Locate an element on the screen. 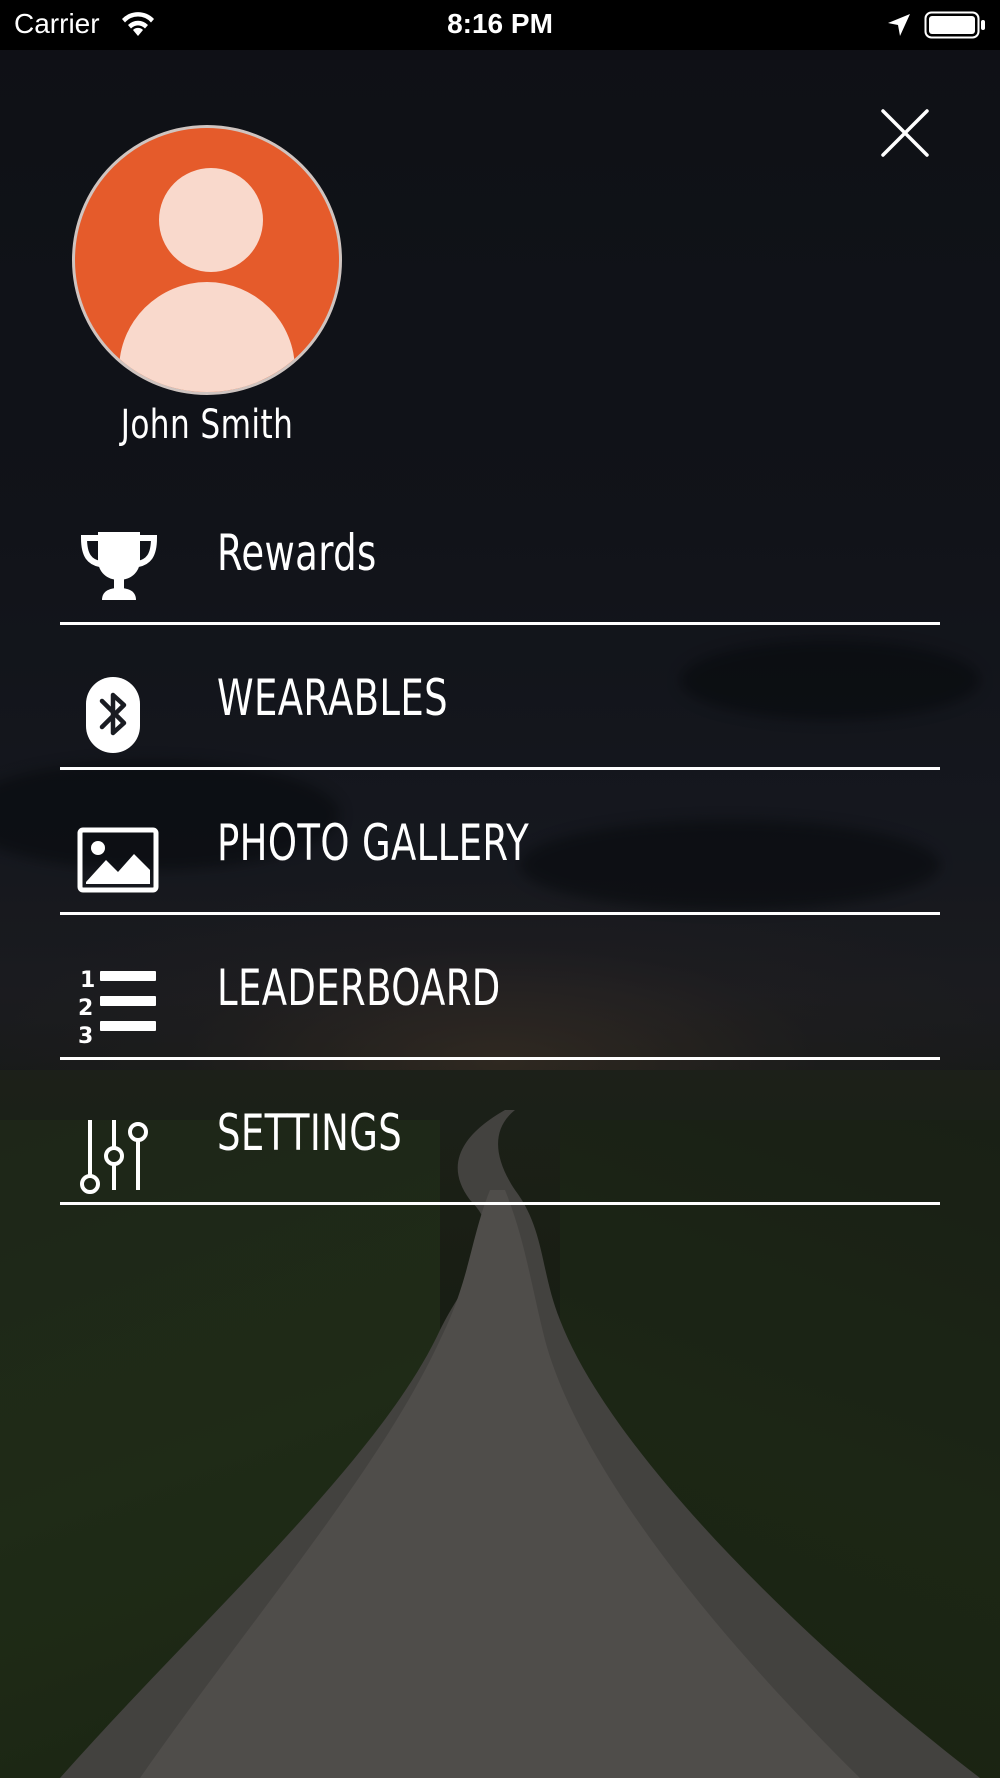 The height and width of the screenshot is (1778, 1000). menu-item-photo-gallery: PHOTO GALLERY is located at coordinates (500, 842).